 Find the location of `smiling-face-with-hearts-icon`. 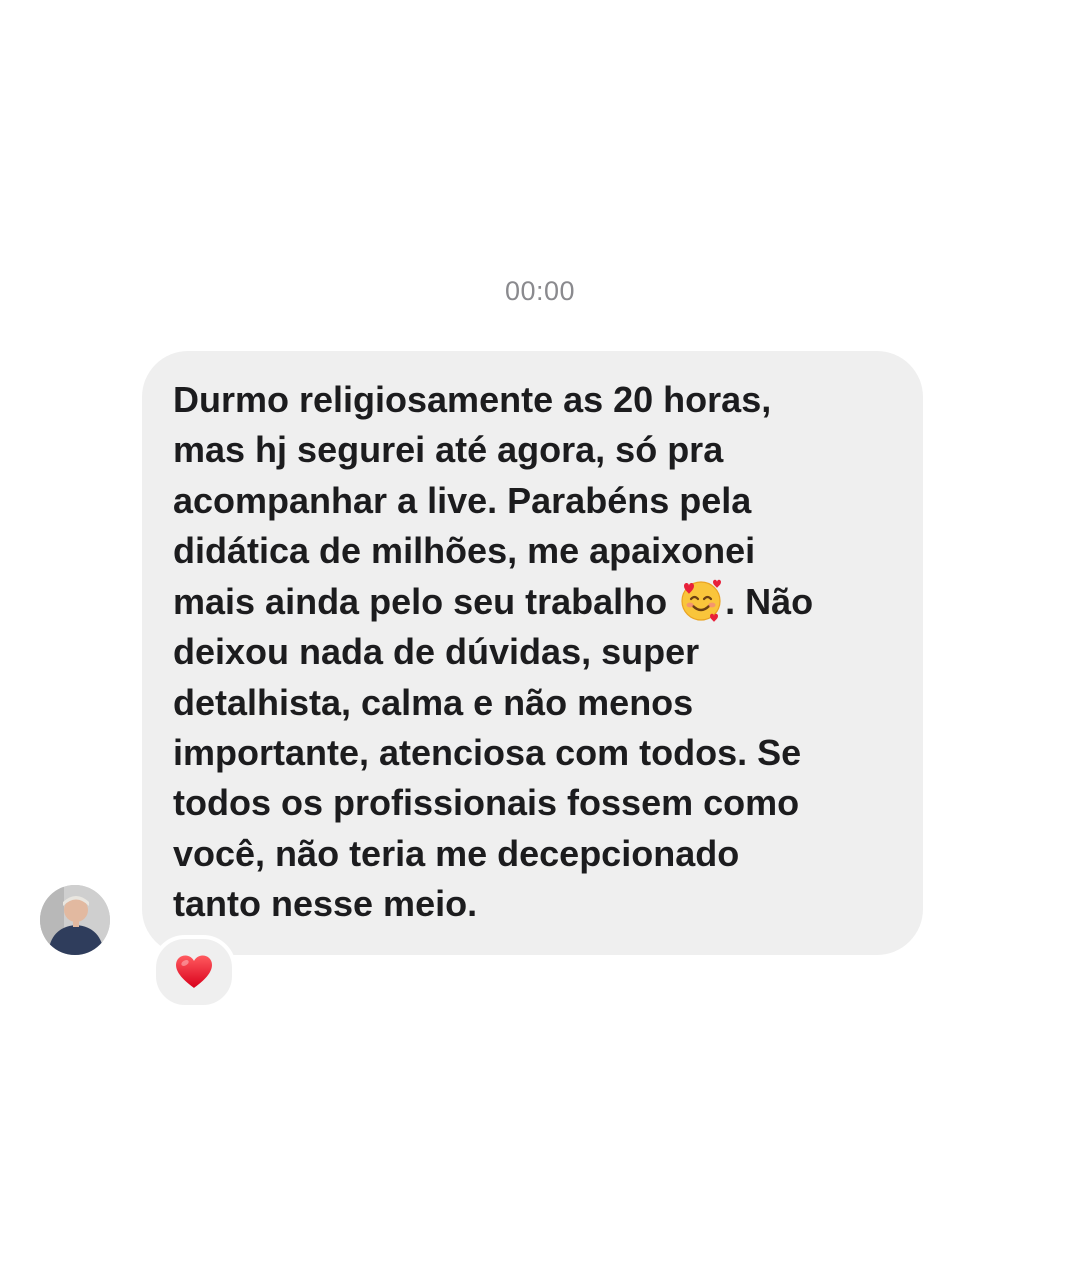

smiling-face-with-hearts-icon is located at coordinates (701, 601).